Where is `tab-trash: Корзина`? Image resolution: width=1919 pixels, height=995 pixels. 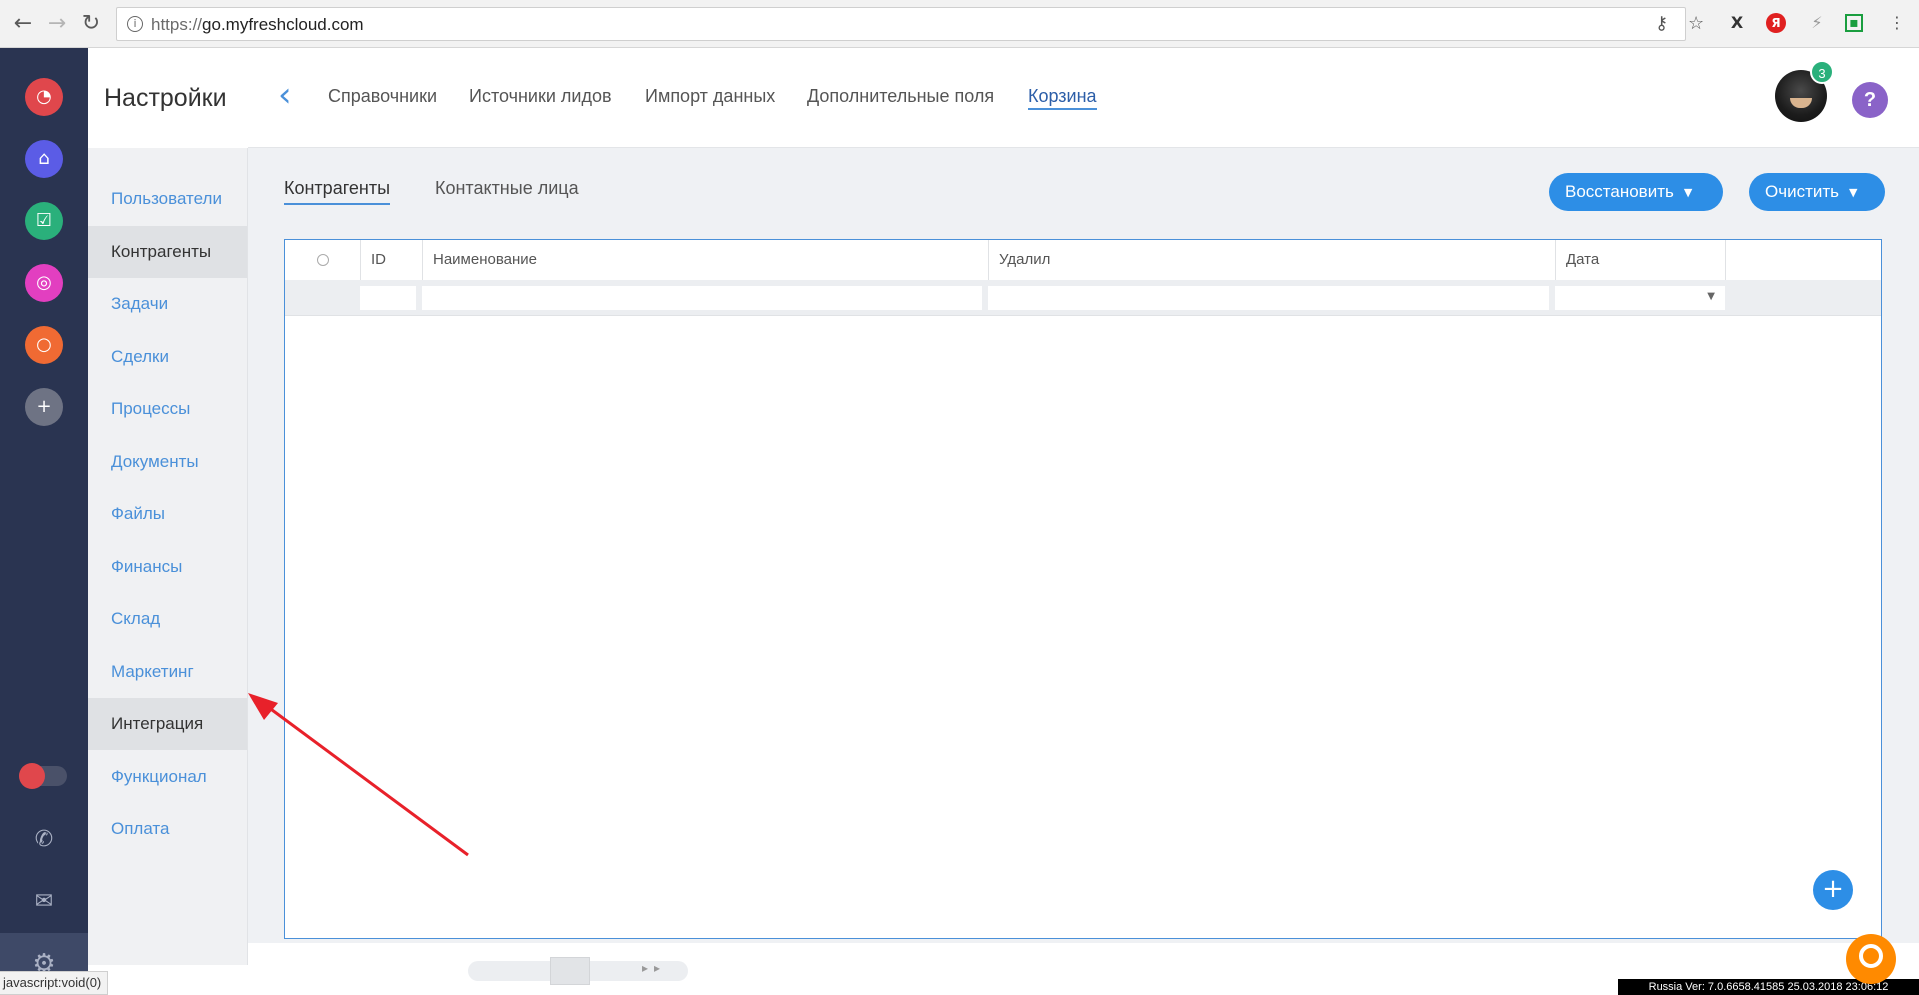
tab-trash: Корзина is located at coordinates (1062, 98).